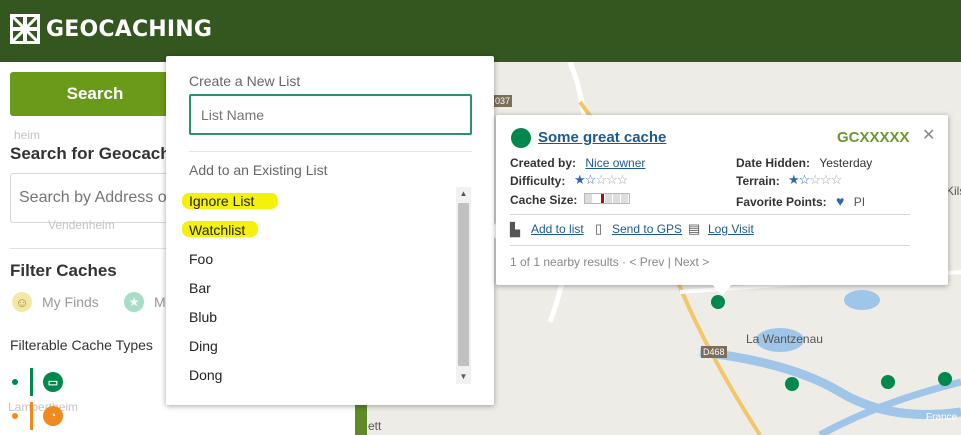 The image size is (961, 435). What do you see at coordinates (201, 259) in the screenshot?
I see `list-item: Foo` at bounding box center [201, 259].